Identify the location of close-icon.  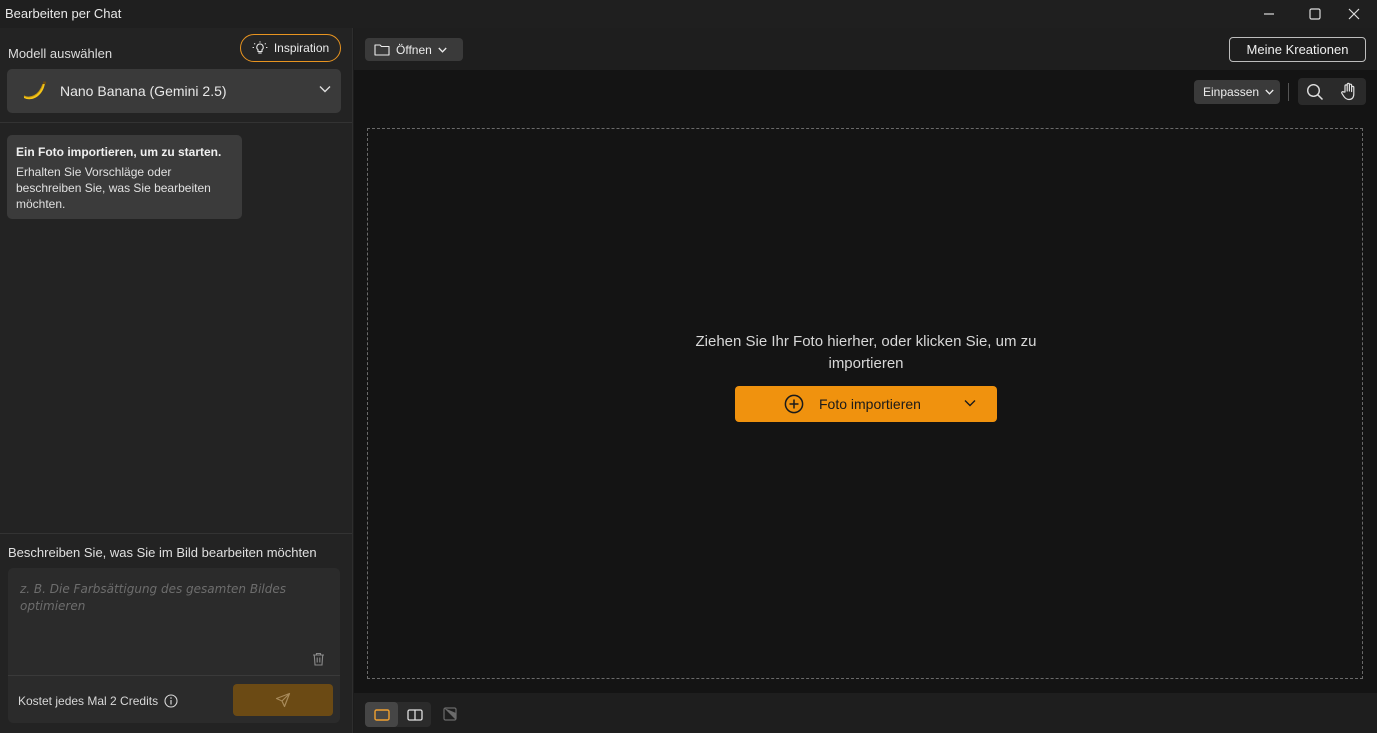
(1354, 14).